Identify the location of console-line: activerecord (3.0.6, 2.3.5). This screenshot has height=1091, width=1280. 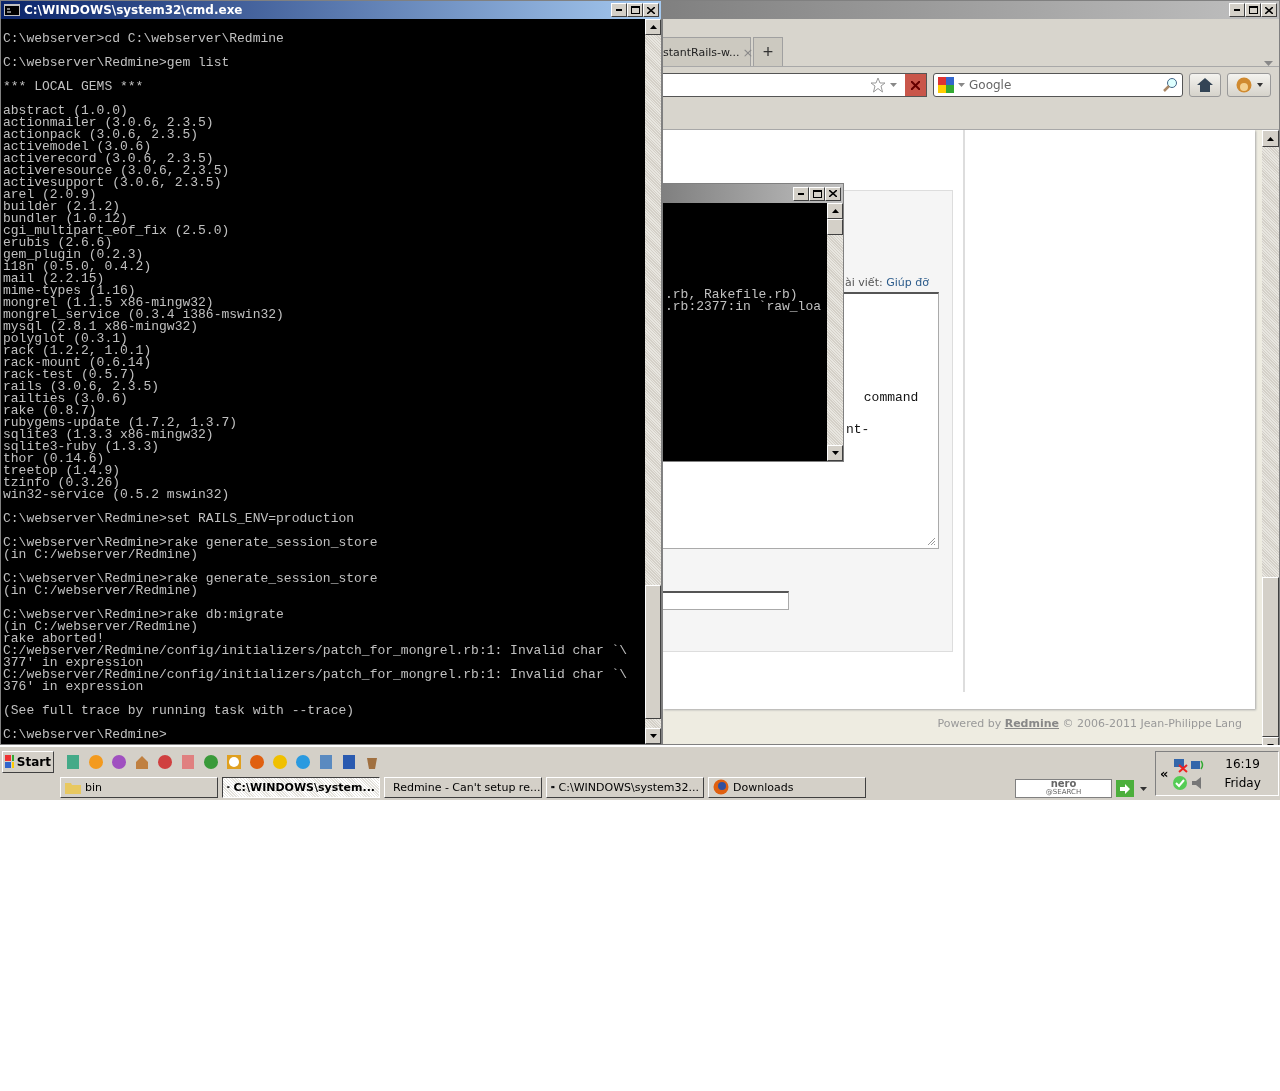
(108, 159).